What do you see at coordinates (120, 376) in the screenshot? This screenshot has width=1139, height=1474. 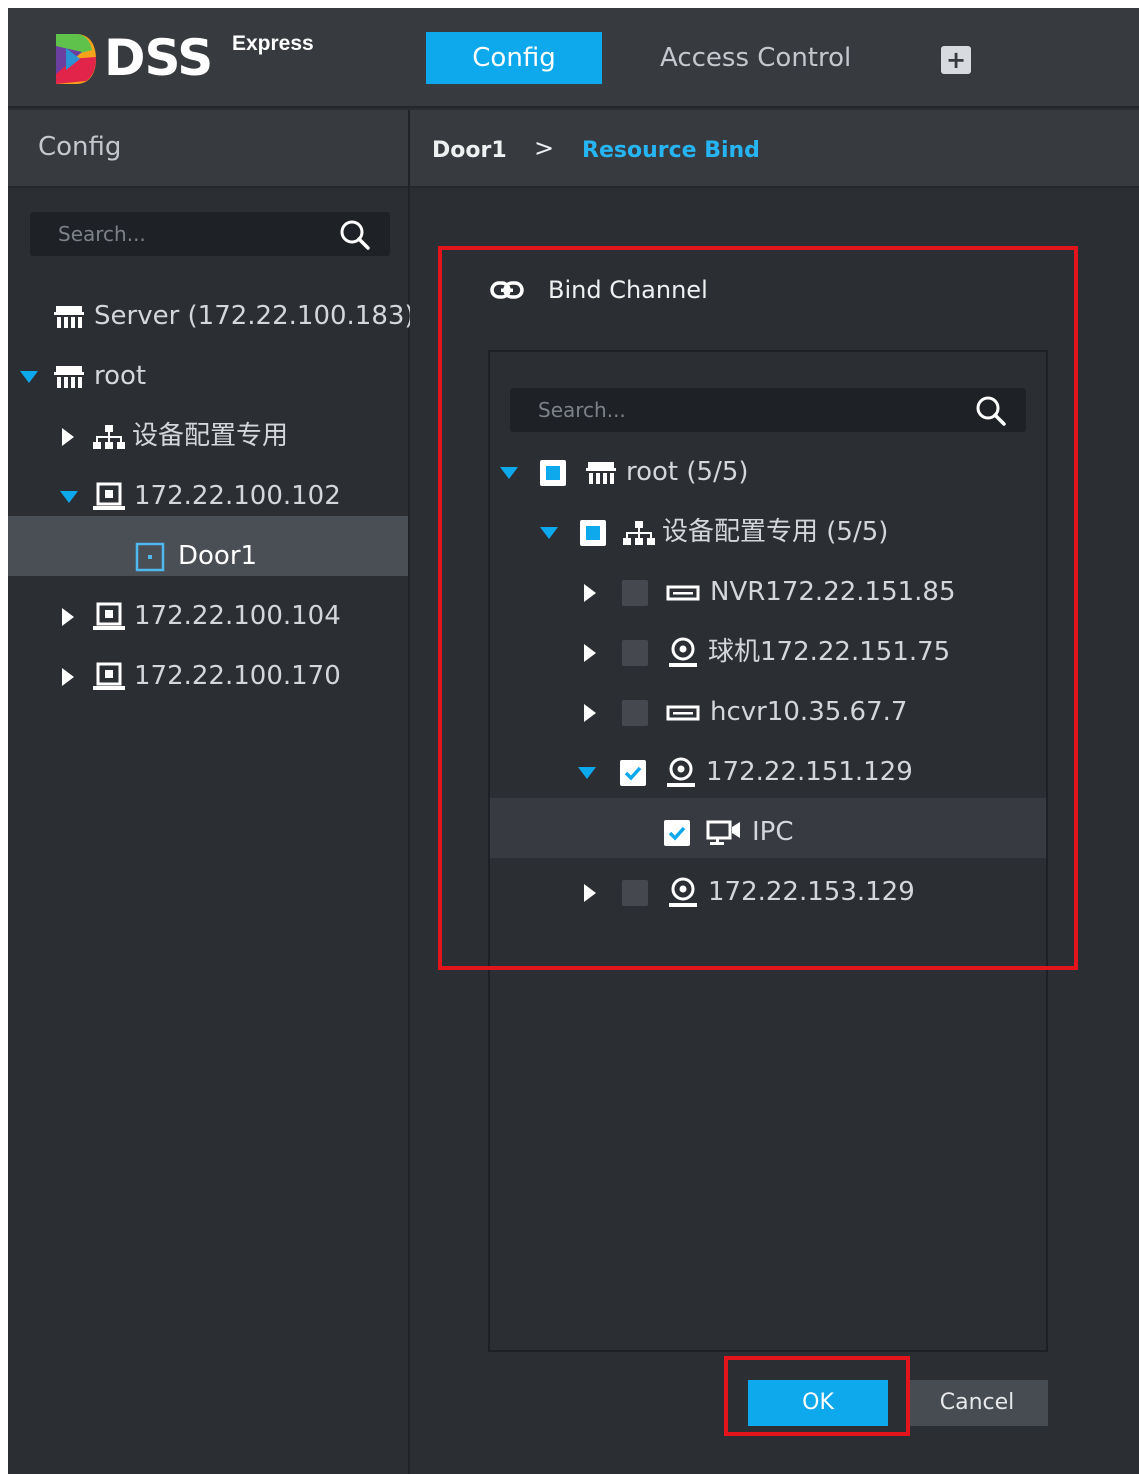 I see `tree-node-label: root` at bounding box center [120, 376].